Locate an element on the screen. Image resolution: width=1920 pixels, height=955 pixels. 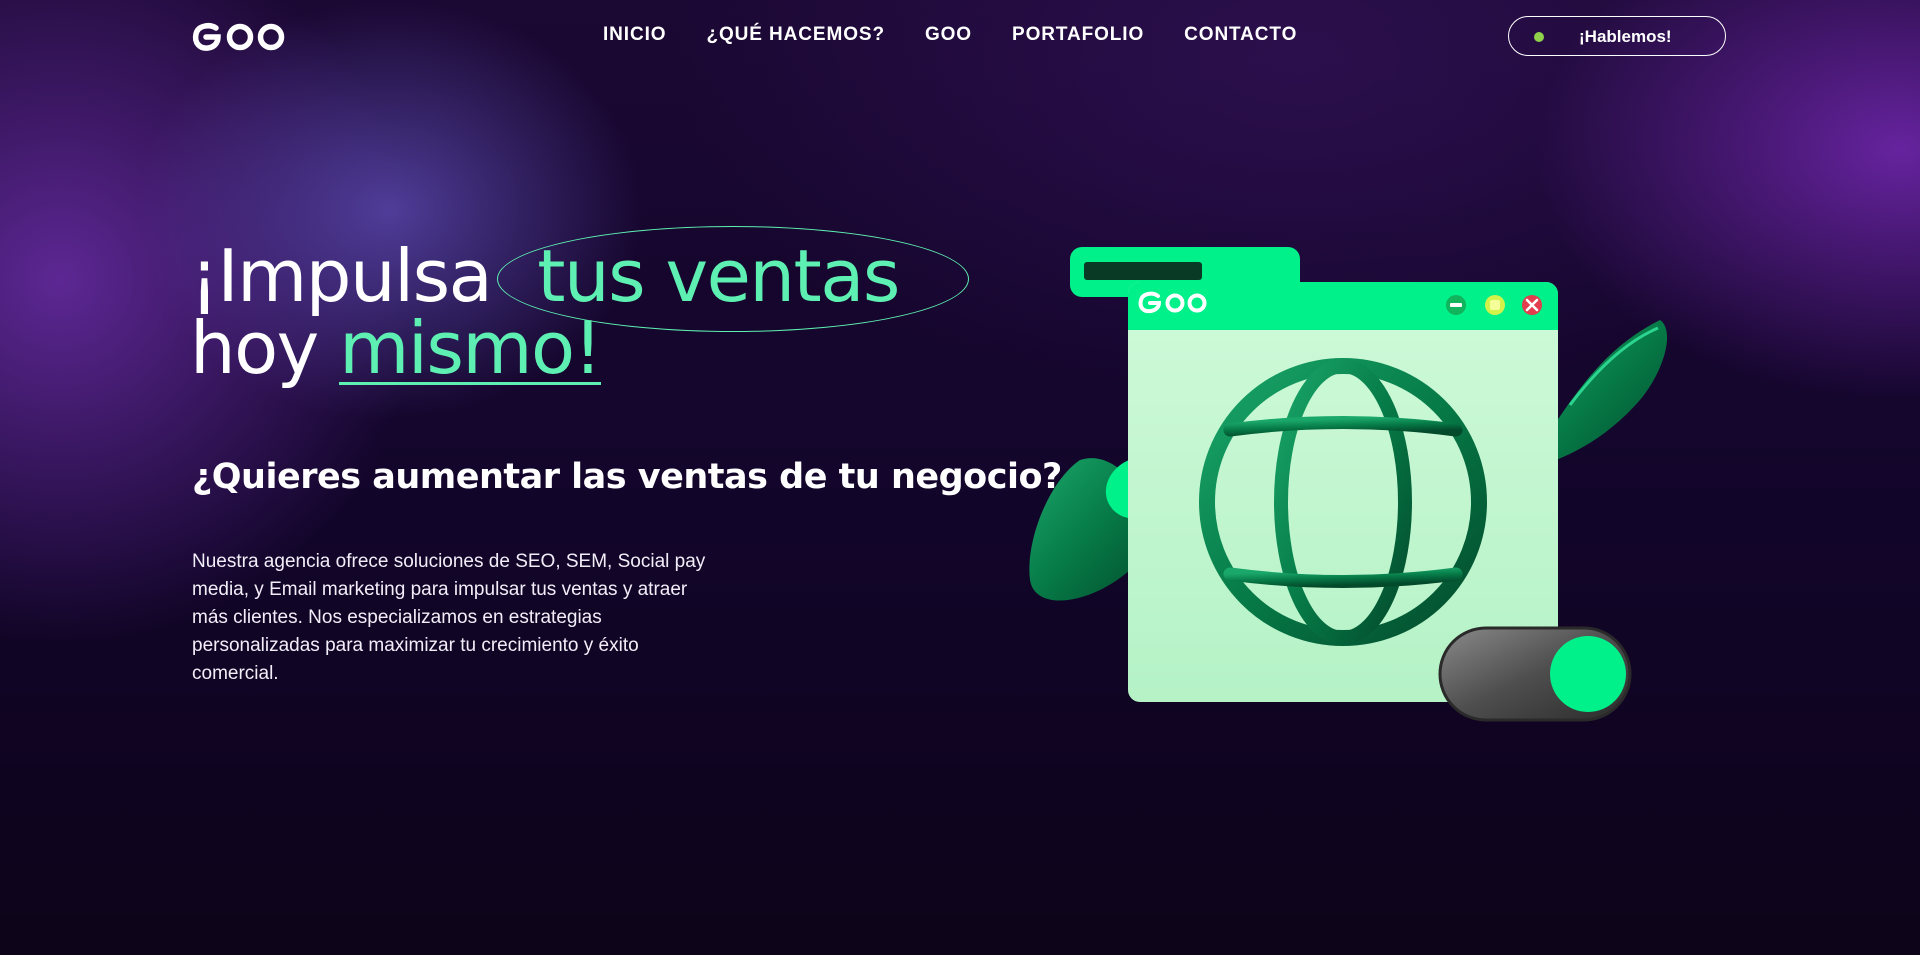
goo-logo is located at coordinates (242, 37).